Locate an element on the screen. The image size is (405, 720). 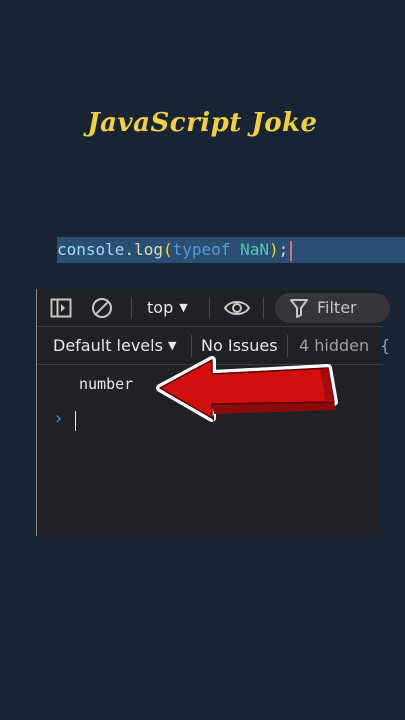
code-log: log is located at coordinates (148, 249).